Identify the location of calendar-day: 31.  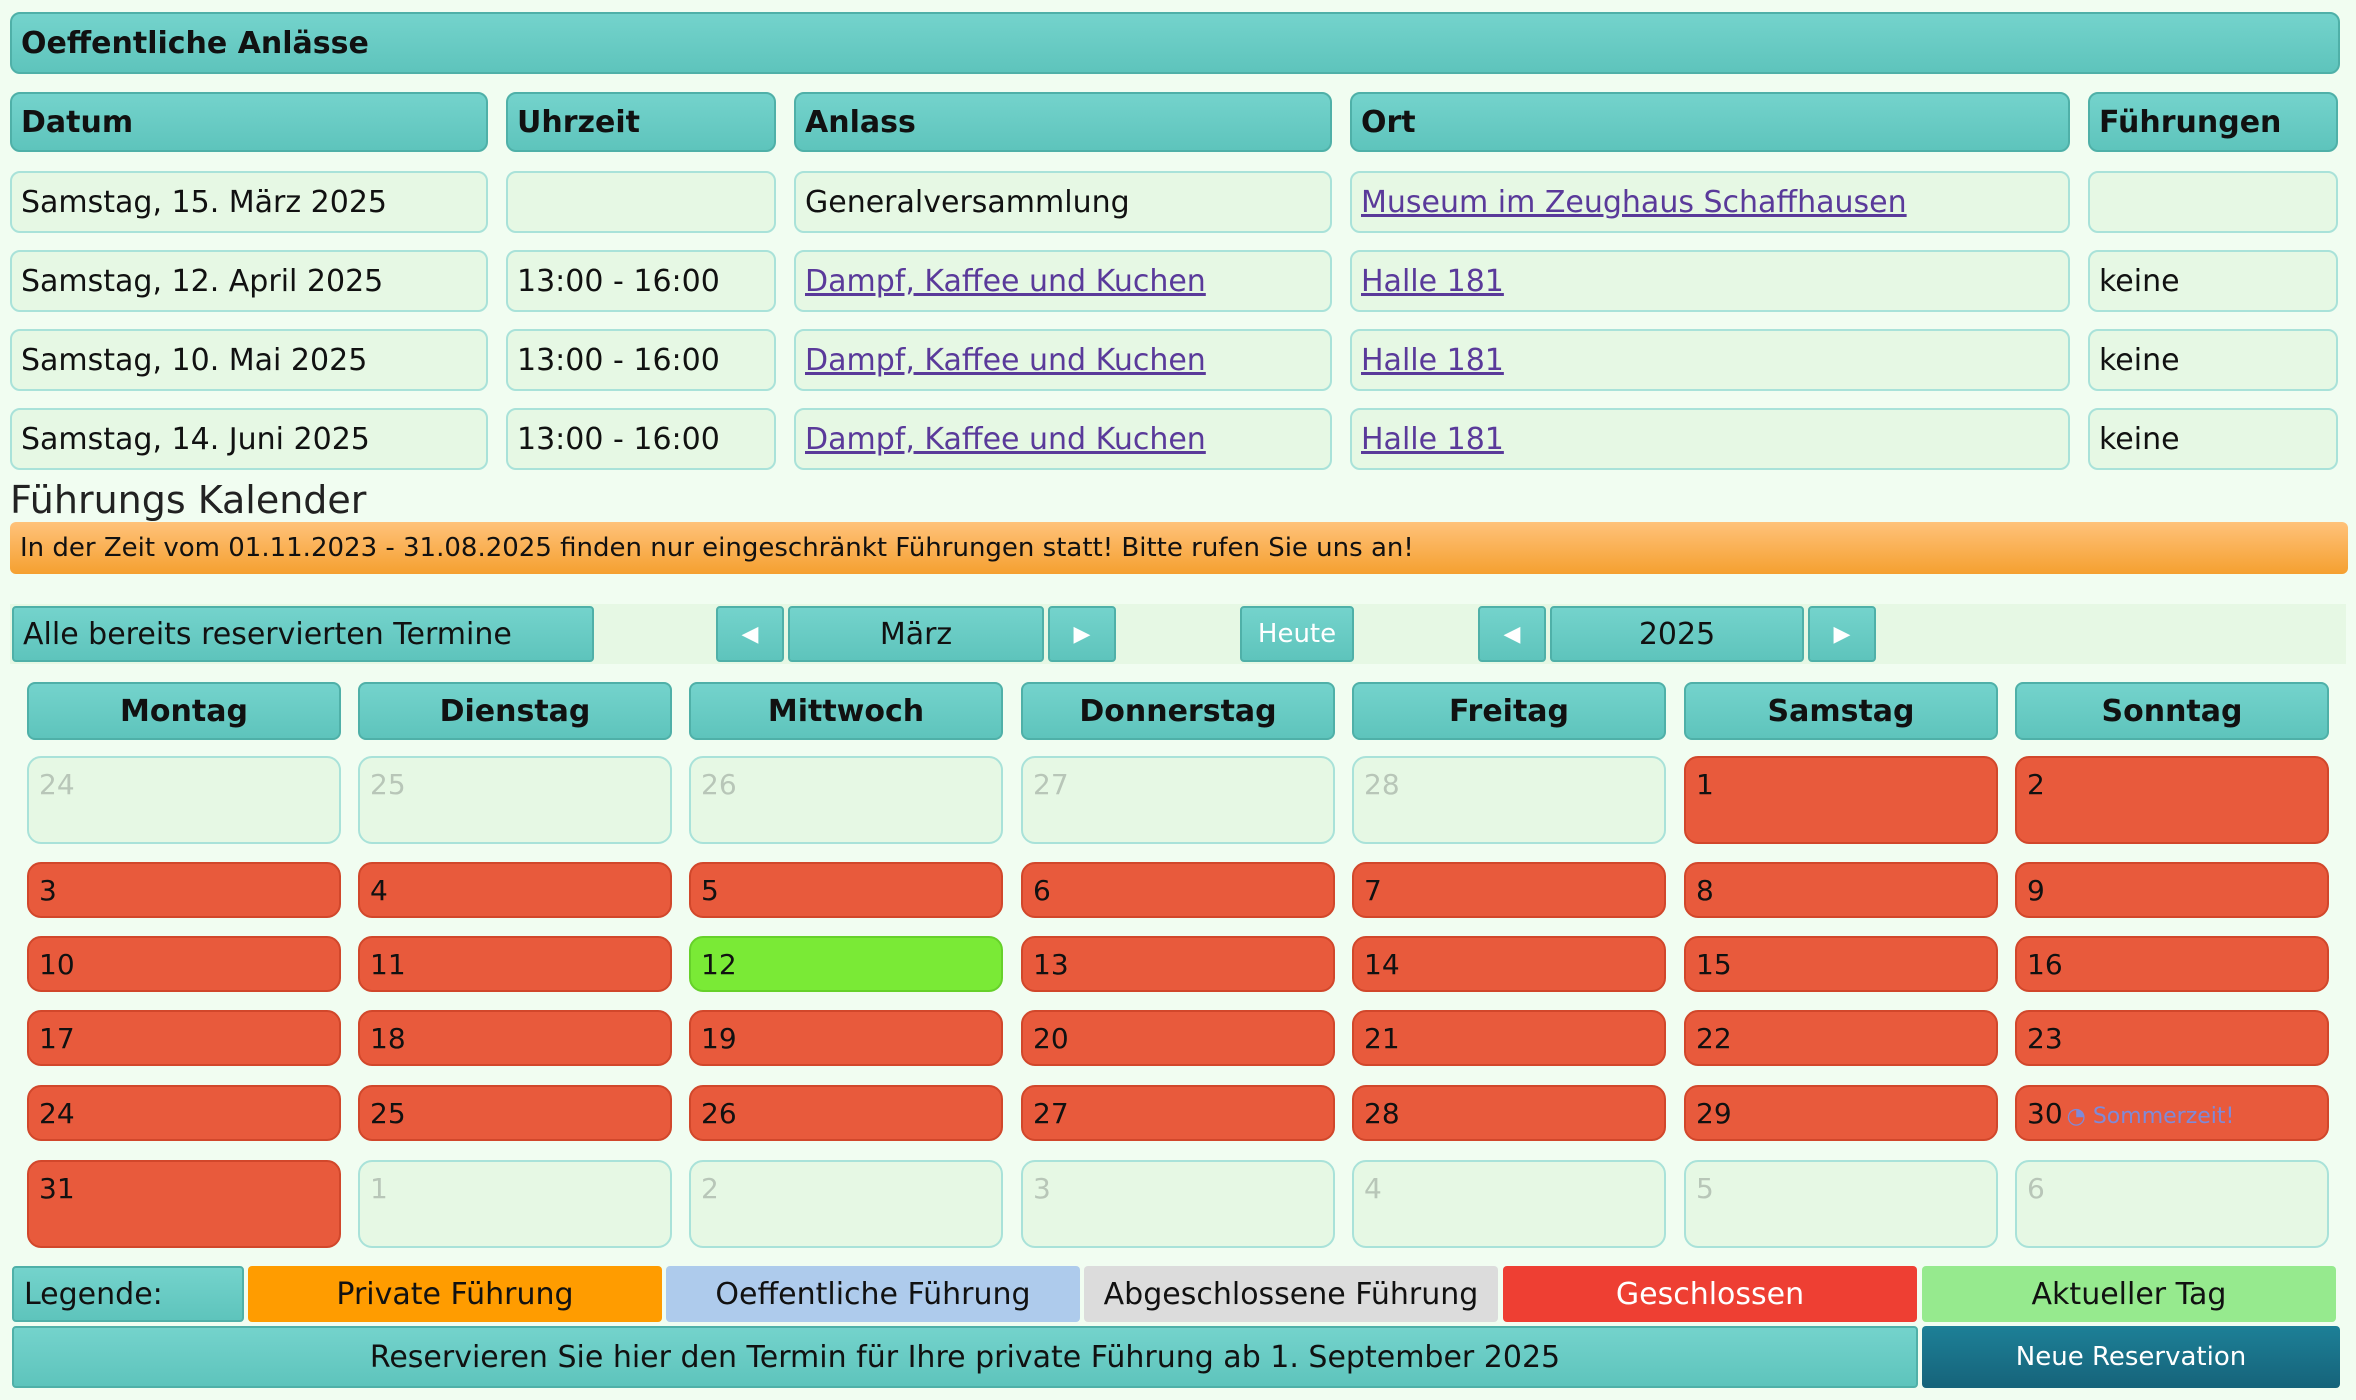
(184, 1204).